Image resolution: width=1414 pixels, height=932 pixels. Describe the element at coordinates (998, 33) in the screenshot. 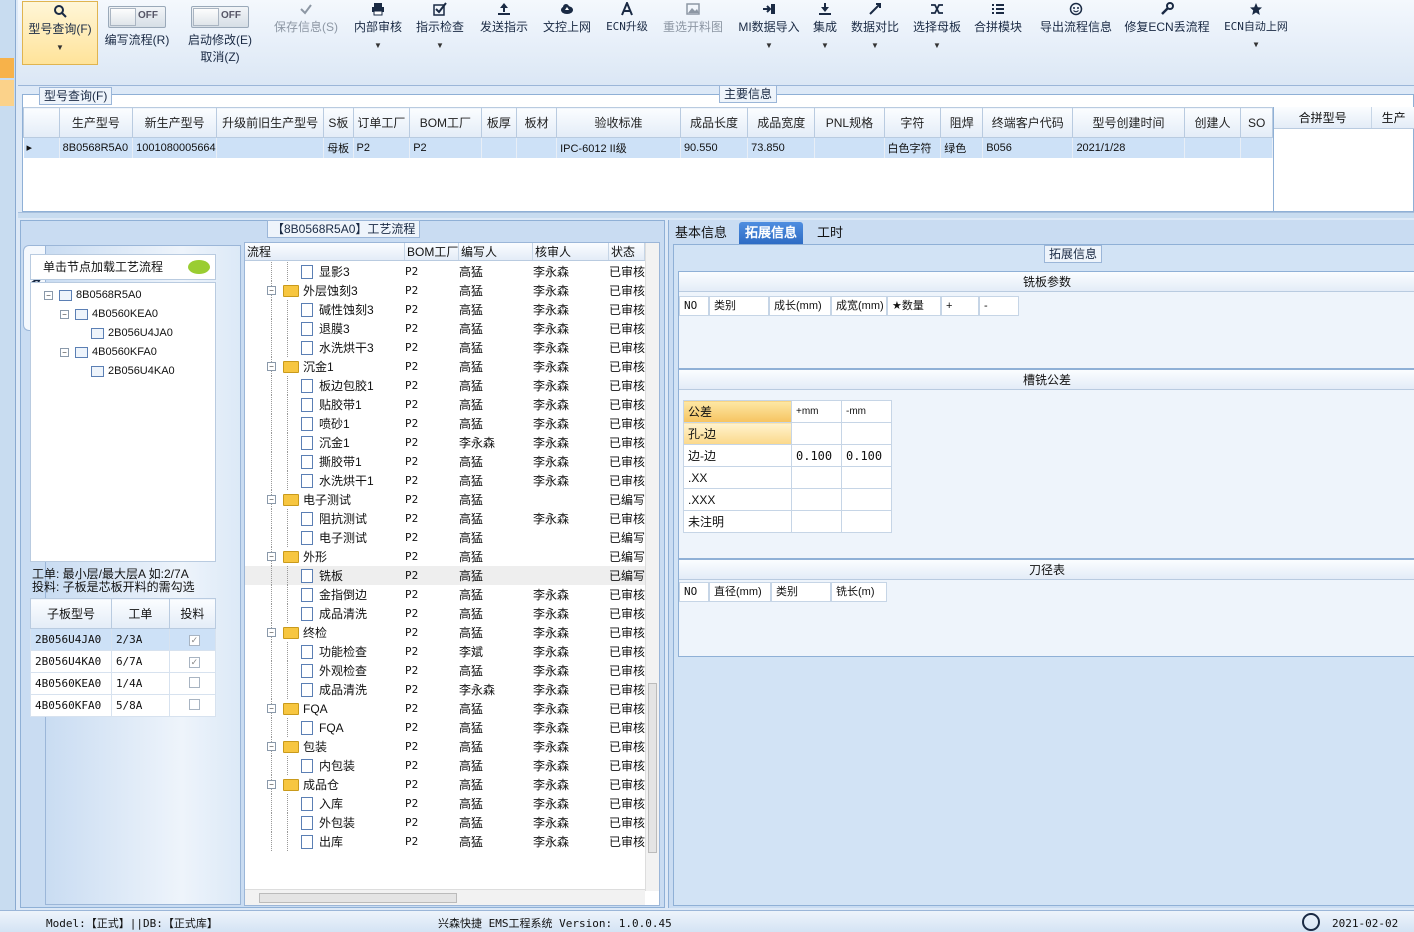

I see `merge-module-button: 合拼模块` at that location.